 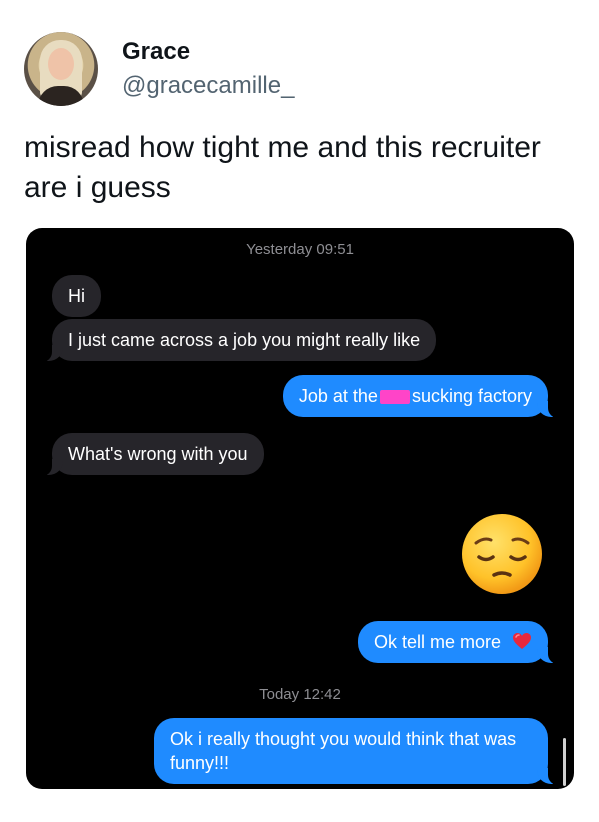 What do you see at coordinates (300, 694) in the screenshot?
I see `timestamp-today: Today 12:42` at bounding box center [300, 694].